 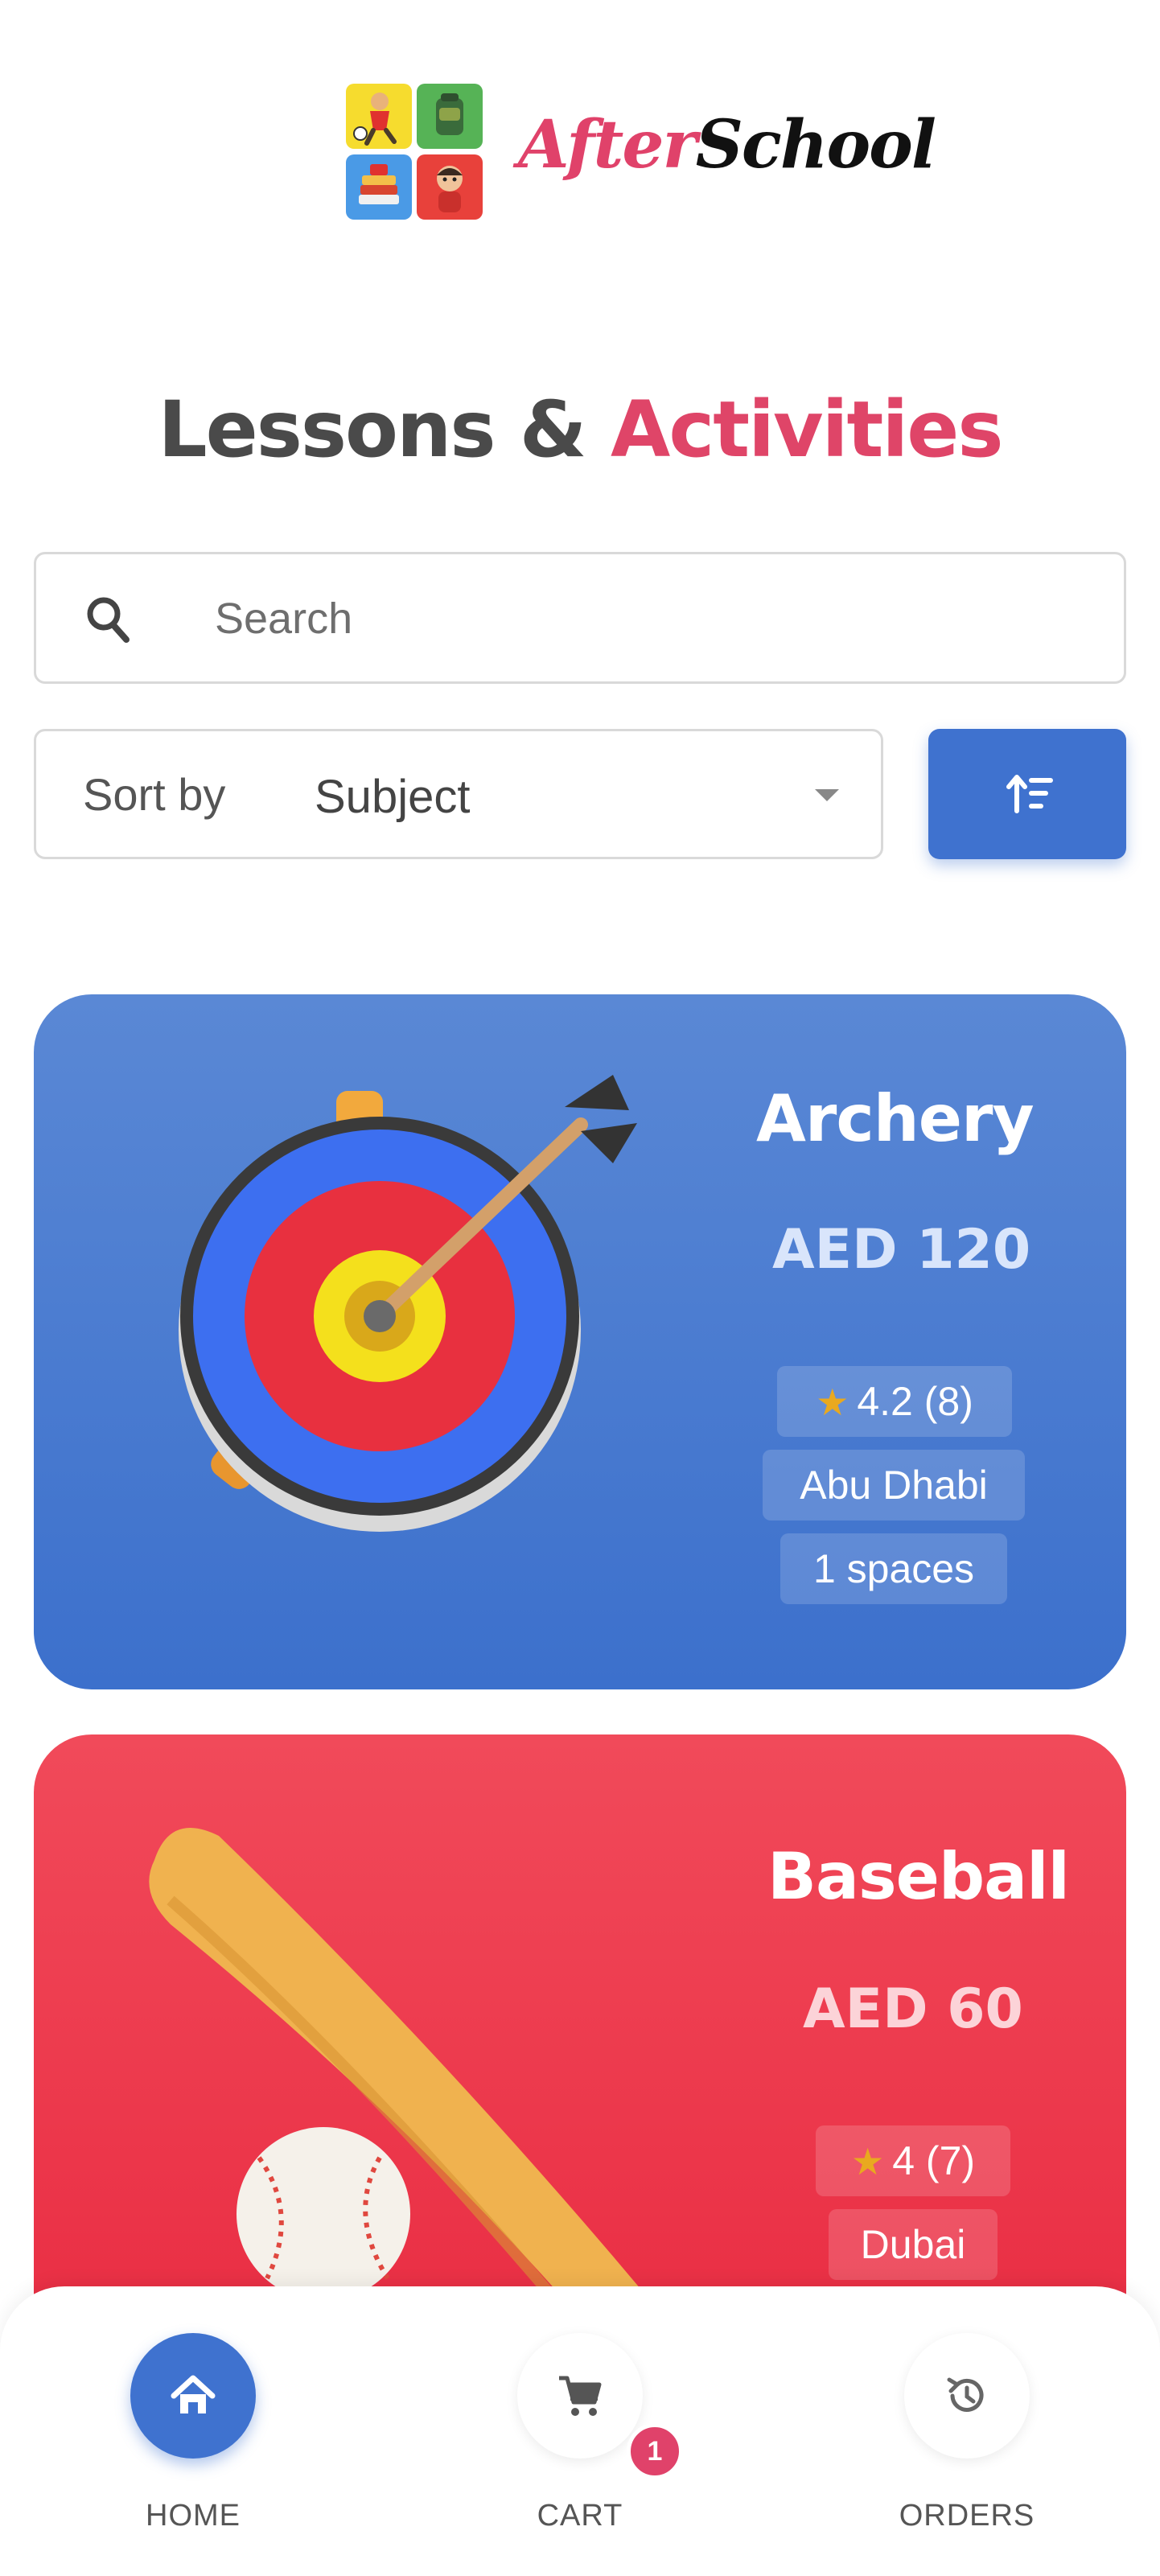 I want to click on logo-after-text: After, so click(x=607, y=144).